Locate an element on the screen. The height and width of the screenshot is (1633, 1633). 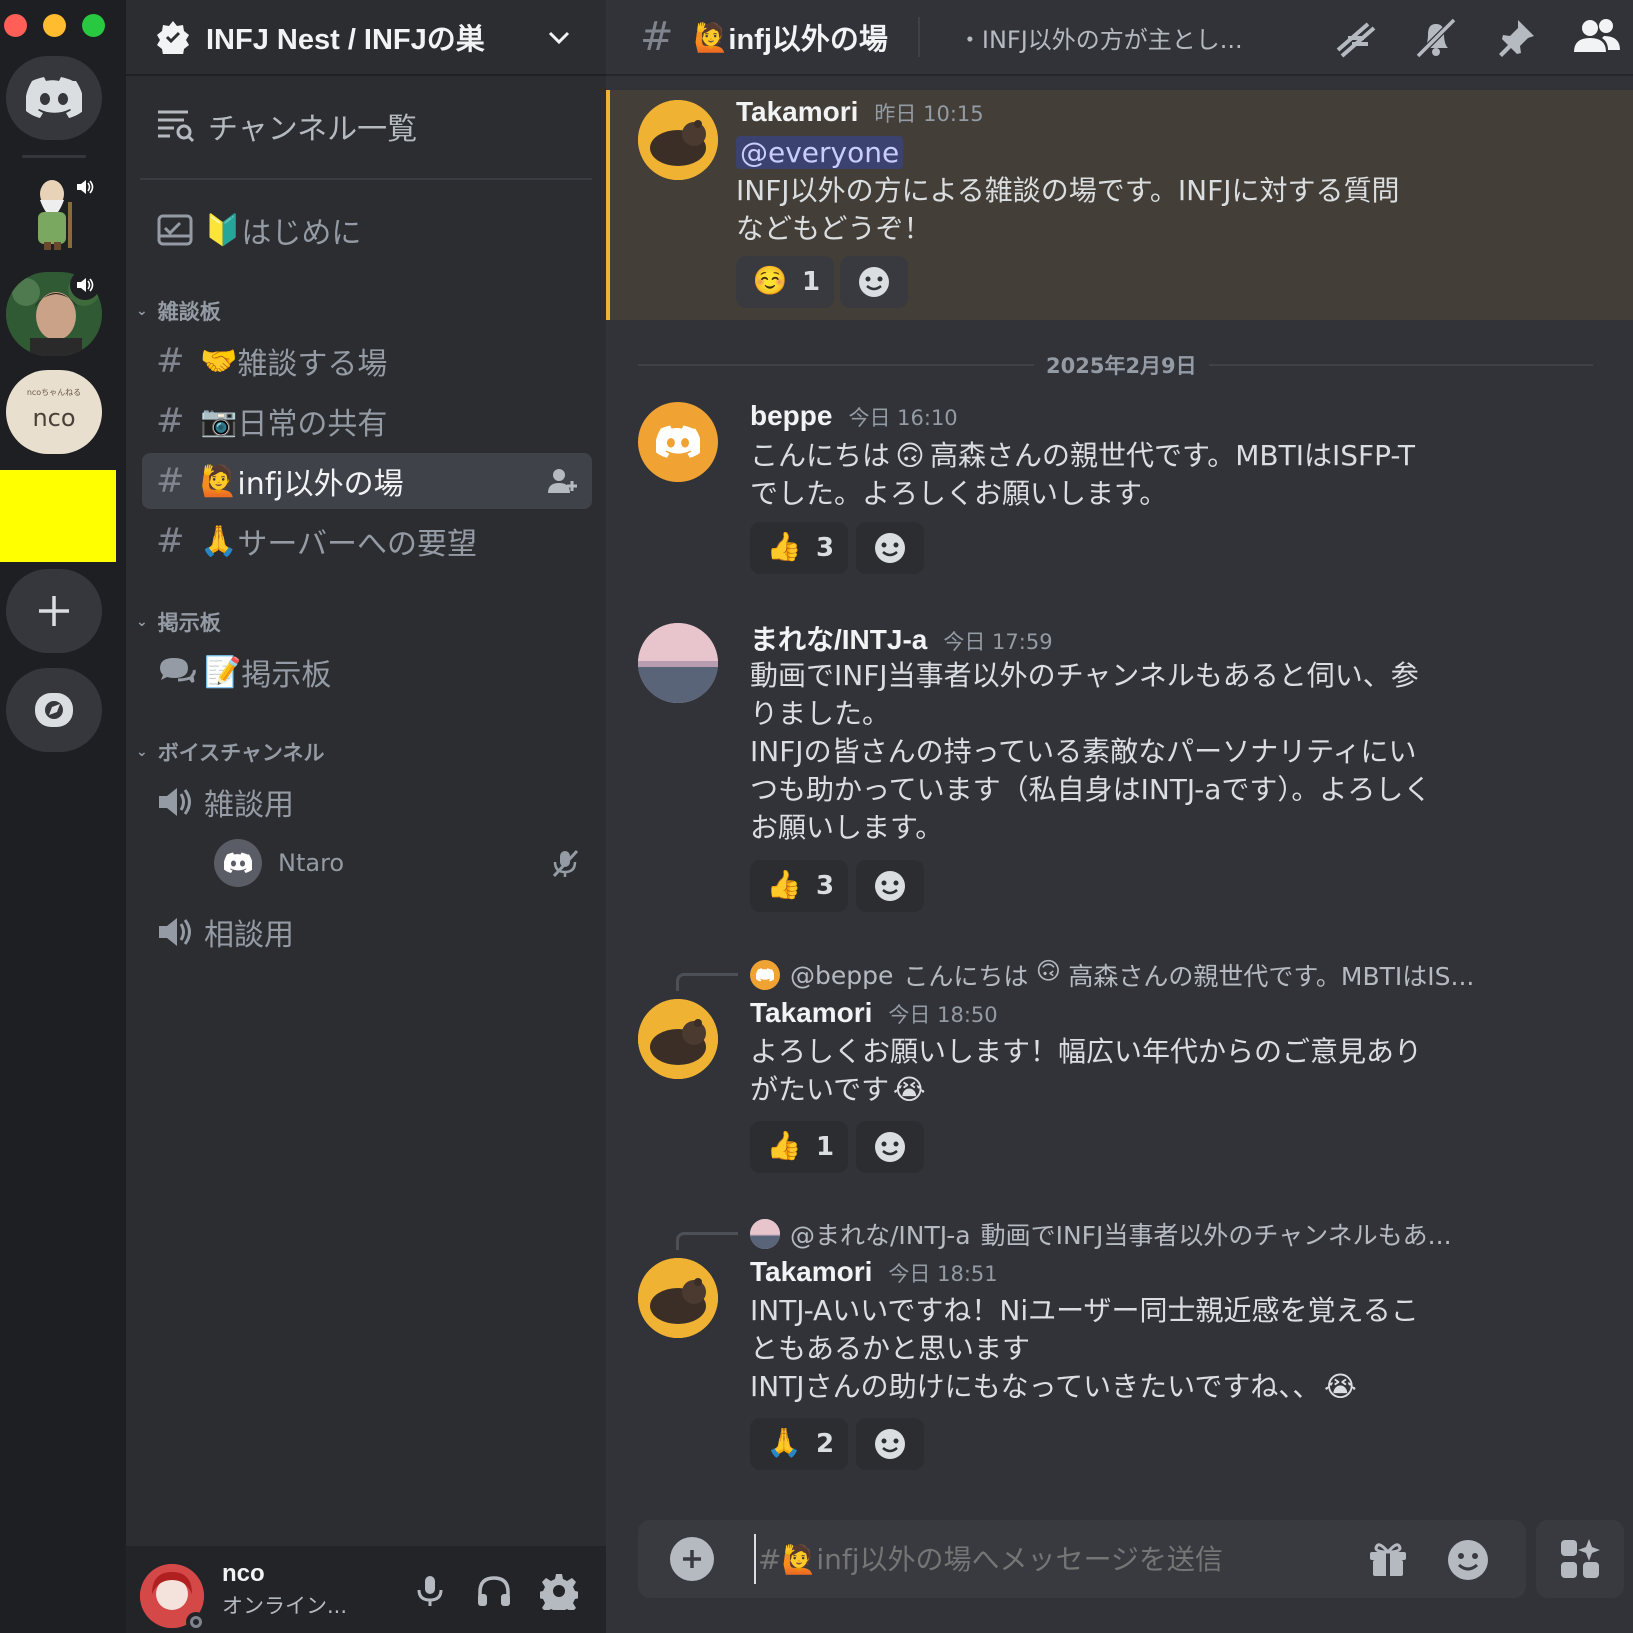
message-meta: まれな/INTJ-a 今日 17:59 is located at coordinates (901, 638).